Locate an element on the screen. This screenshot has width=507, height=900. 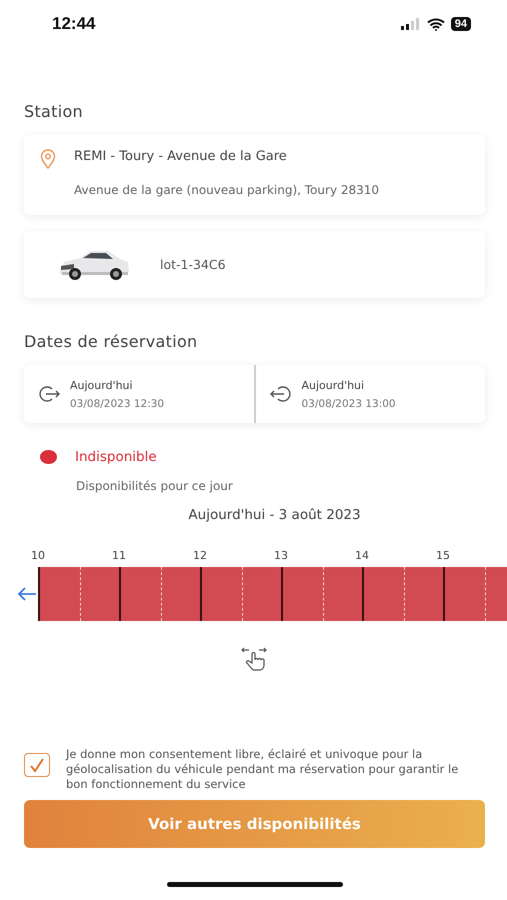
enter-icon is located at coordinates (281, 394).